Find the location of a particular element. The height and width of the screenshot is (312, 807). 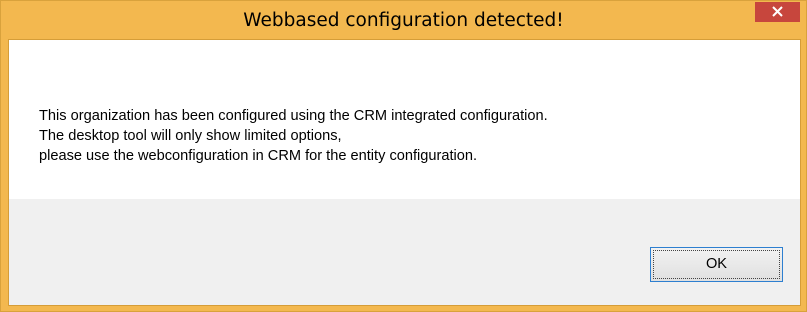

dialog-title: Webbased configuration detected! is located at coordinates (403, 20).